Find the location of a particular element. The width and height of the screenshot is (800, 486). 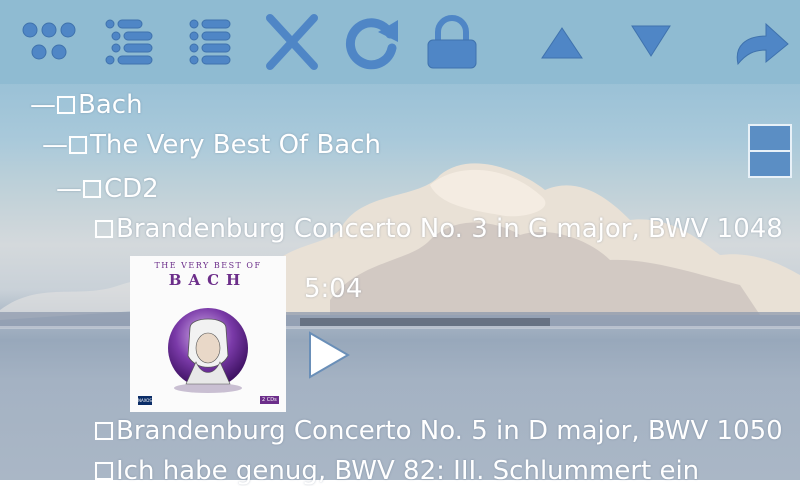

album-label: The Very Best Of Bach is located at coordinates (235, 145).